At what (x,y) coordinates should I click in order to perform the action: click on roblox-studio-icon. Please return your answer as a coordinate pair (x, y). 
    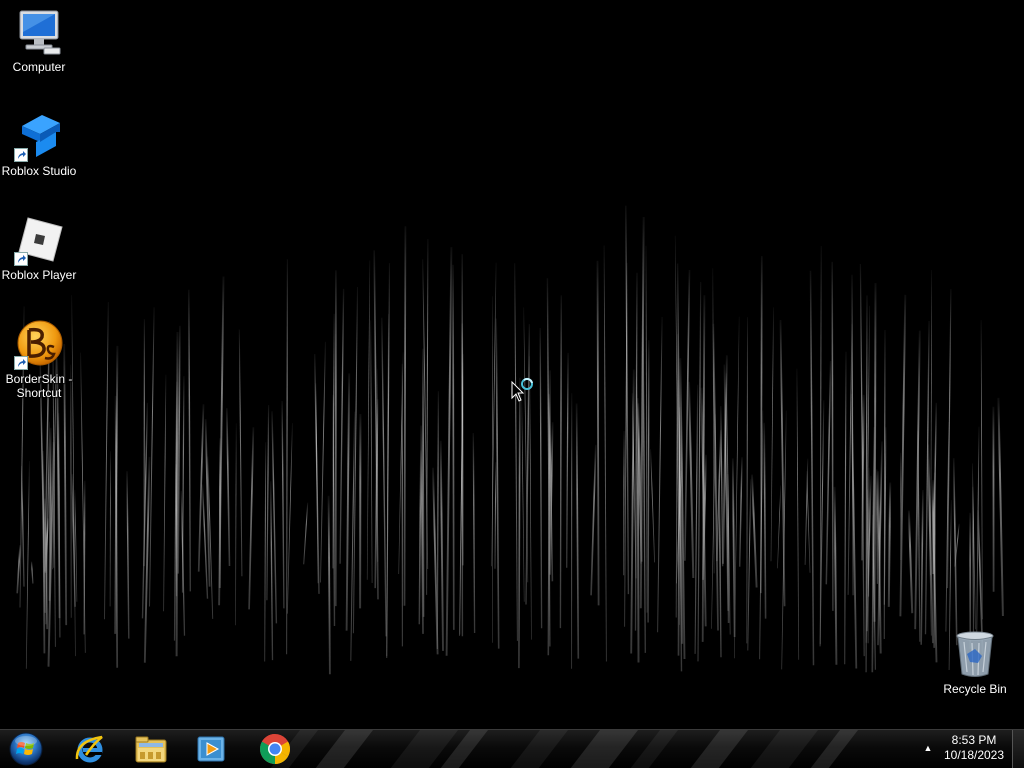
    Looking at the image, I should click on (39, 137).